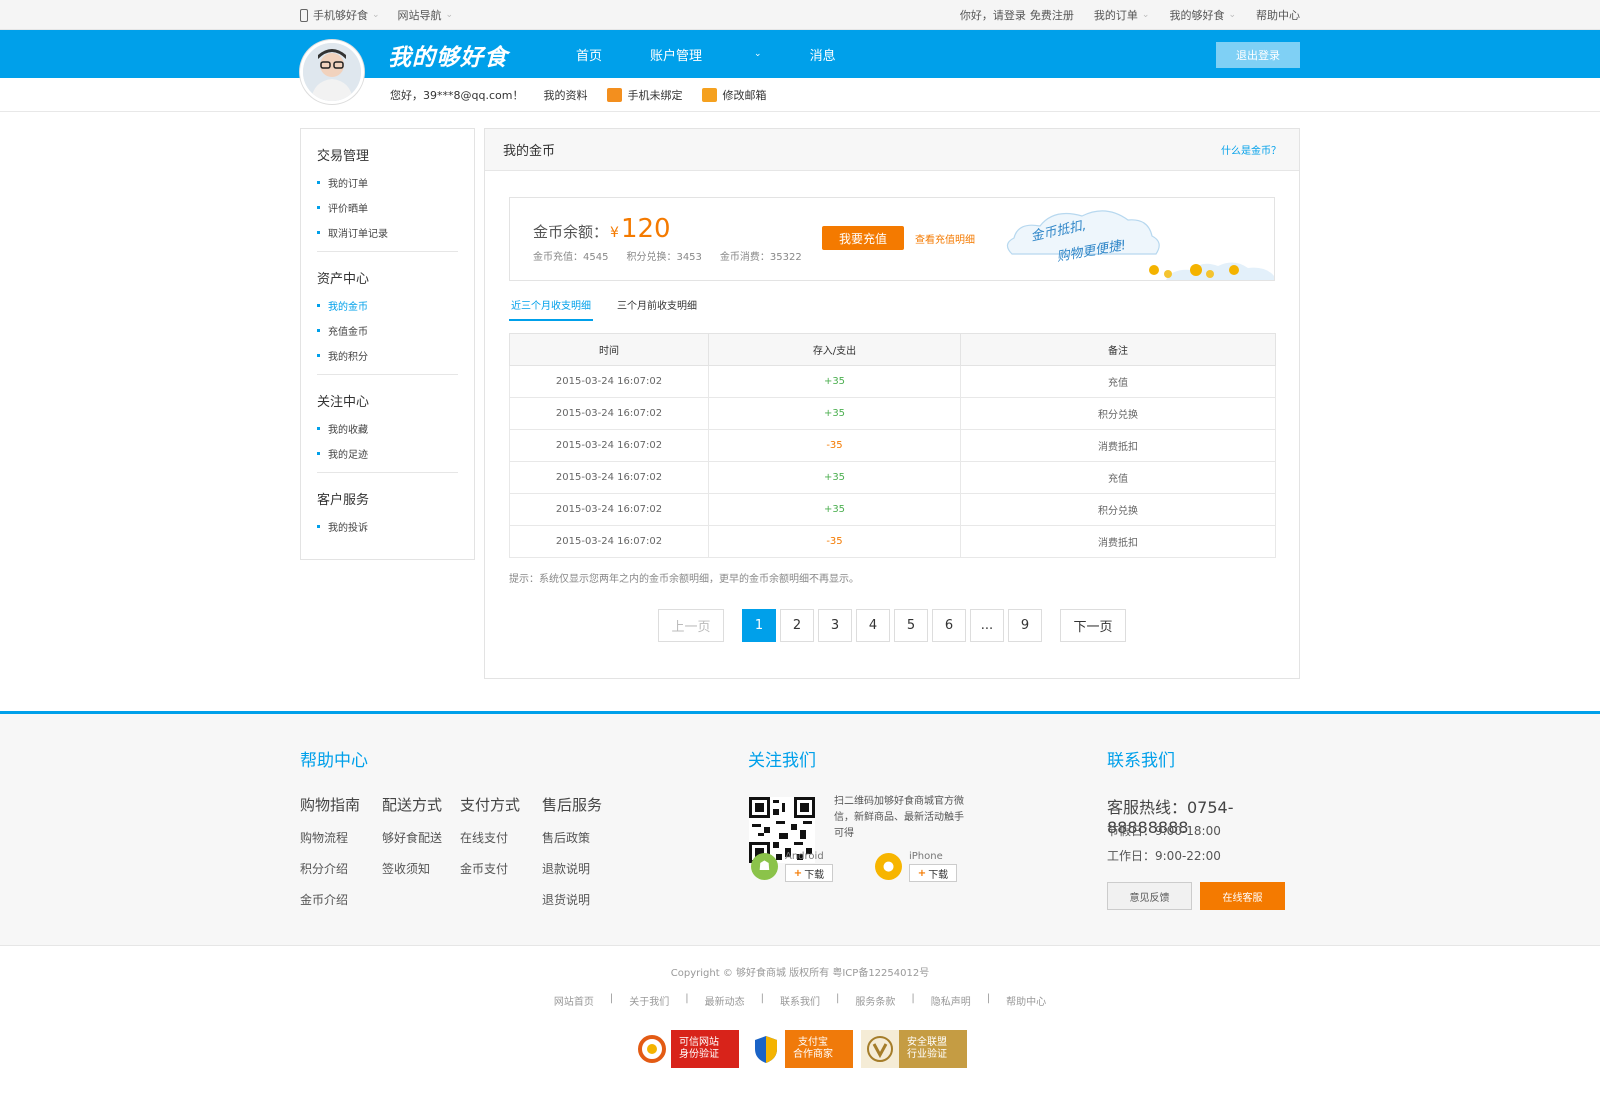  I want to click on prev-page-button: 上一页, so click(691, 625).